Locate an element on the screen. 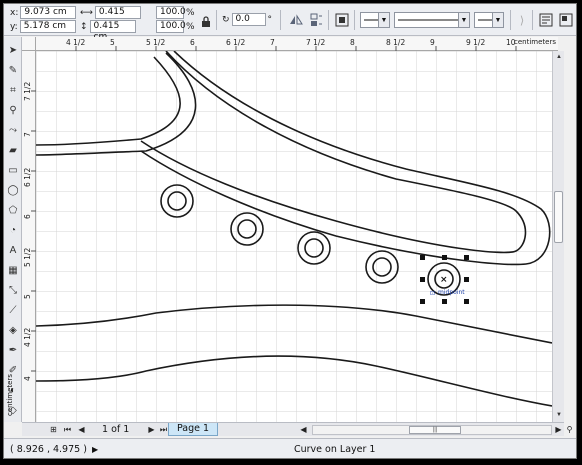 This screenshot has height=465, width=582. x-position-field: x: 9.073 cm is located at coordinates (43, 12).